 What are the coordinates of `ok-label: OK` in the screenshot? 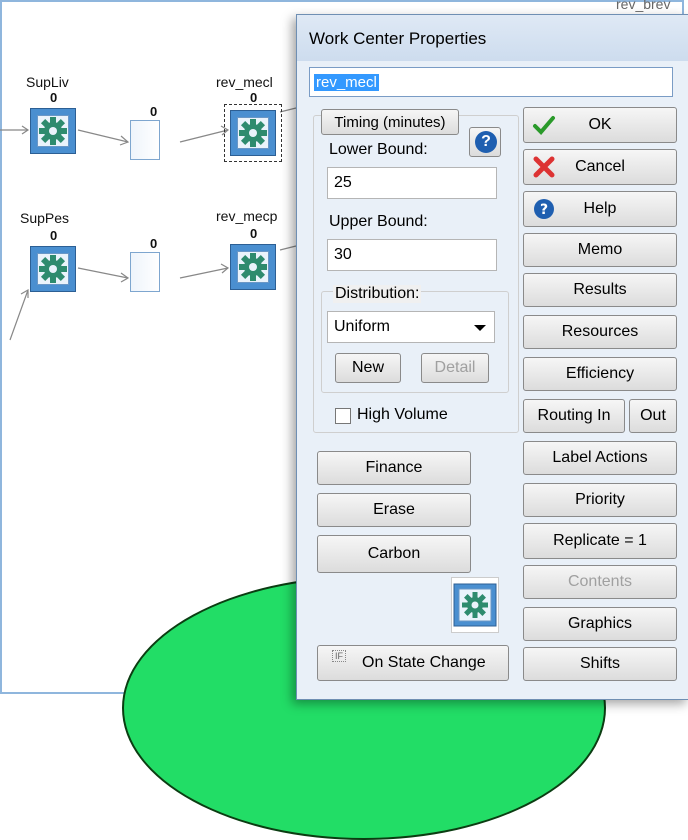 It's located at (600, 124).